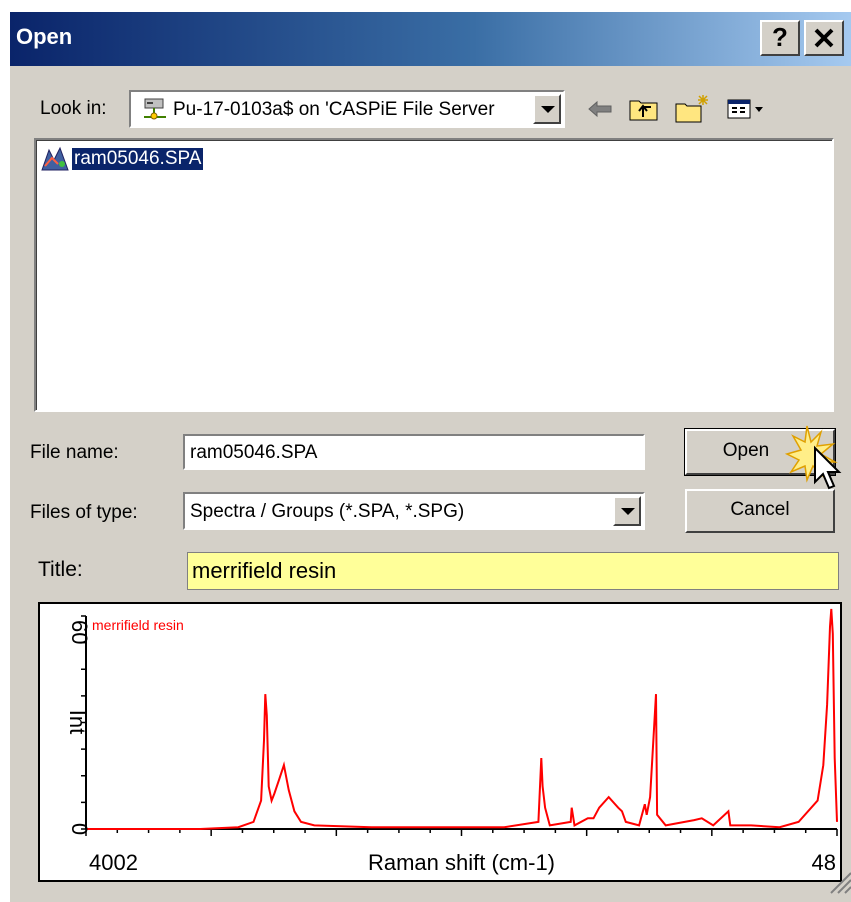 This screenshot has height=902, width=851. I want to click on network-drive-icon, so click(155, 109).